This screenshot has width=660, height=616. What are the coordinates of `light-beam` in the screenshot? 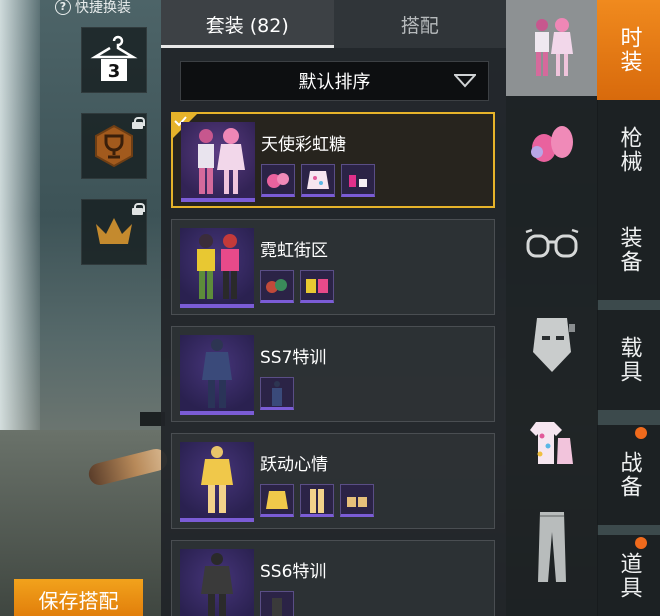 It's located at (20, 215).